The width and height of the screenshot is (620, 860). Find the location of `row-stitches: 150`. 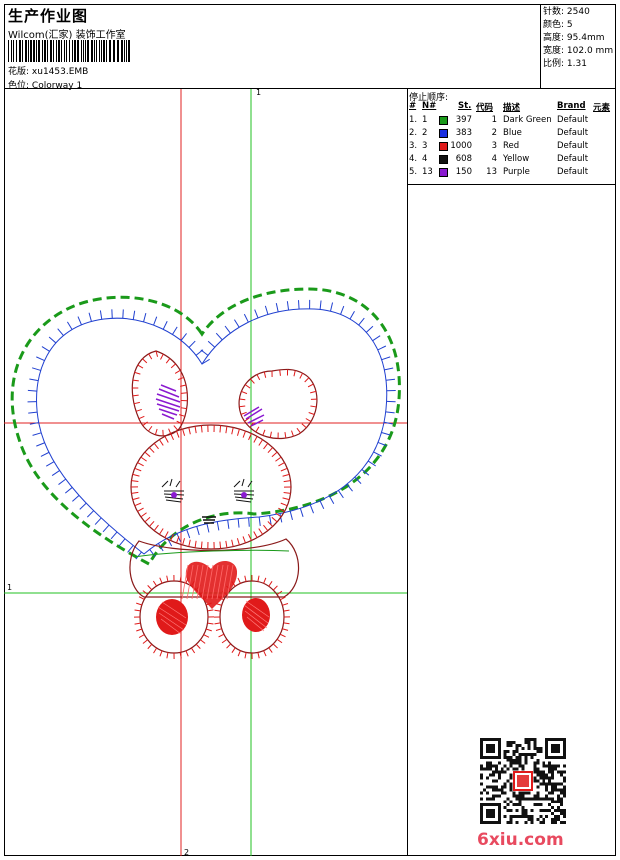

row-stitches: 150 is located at coordinates (463, 172).